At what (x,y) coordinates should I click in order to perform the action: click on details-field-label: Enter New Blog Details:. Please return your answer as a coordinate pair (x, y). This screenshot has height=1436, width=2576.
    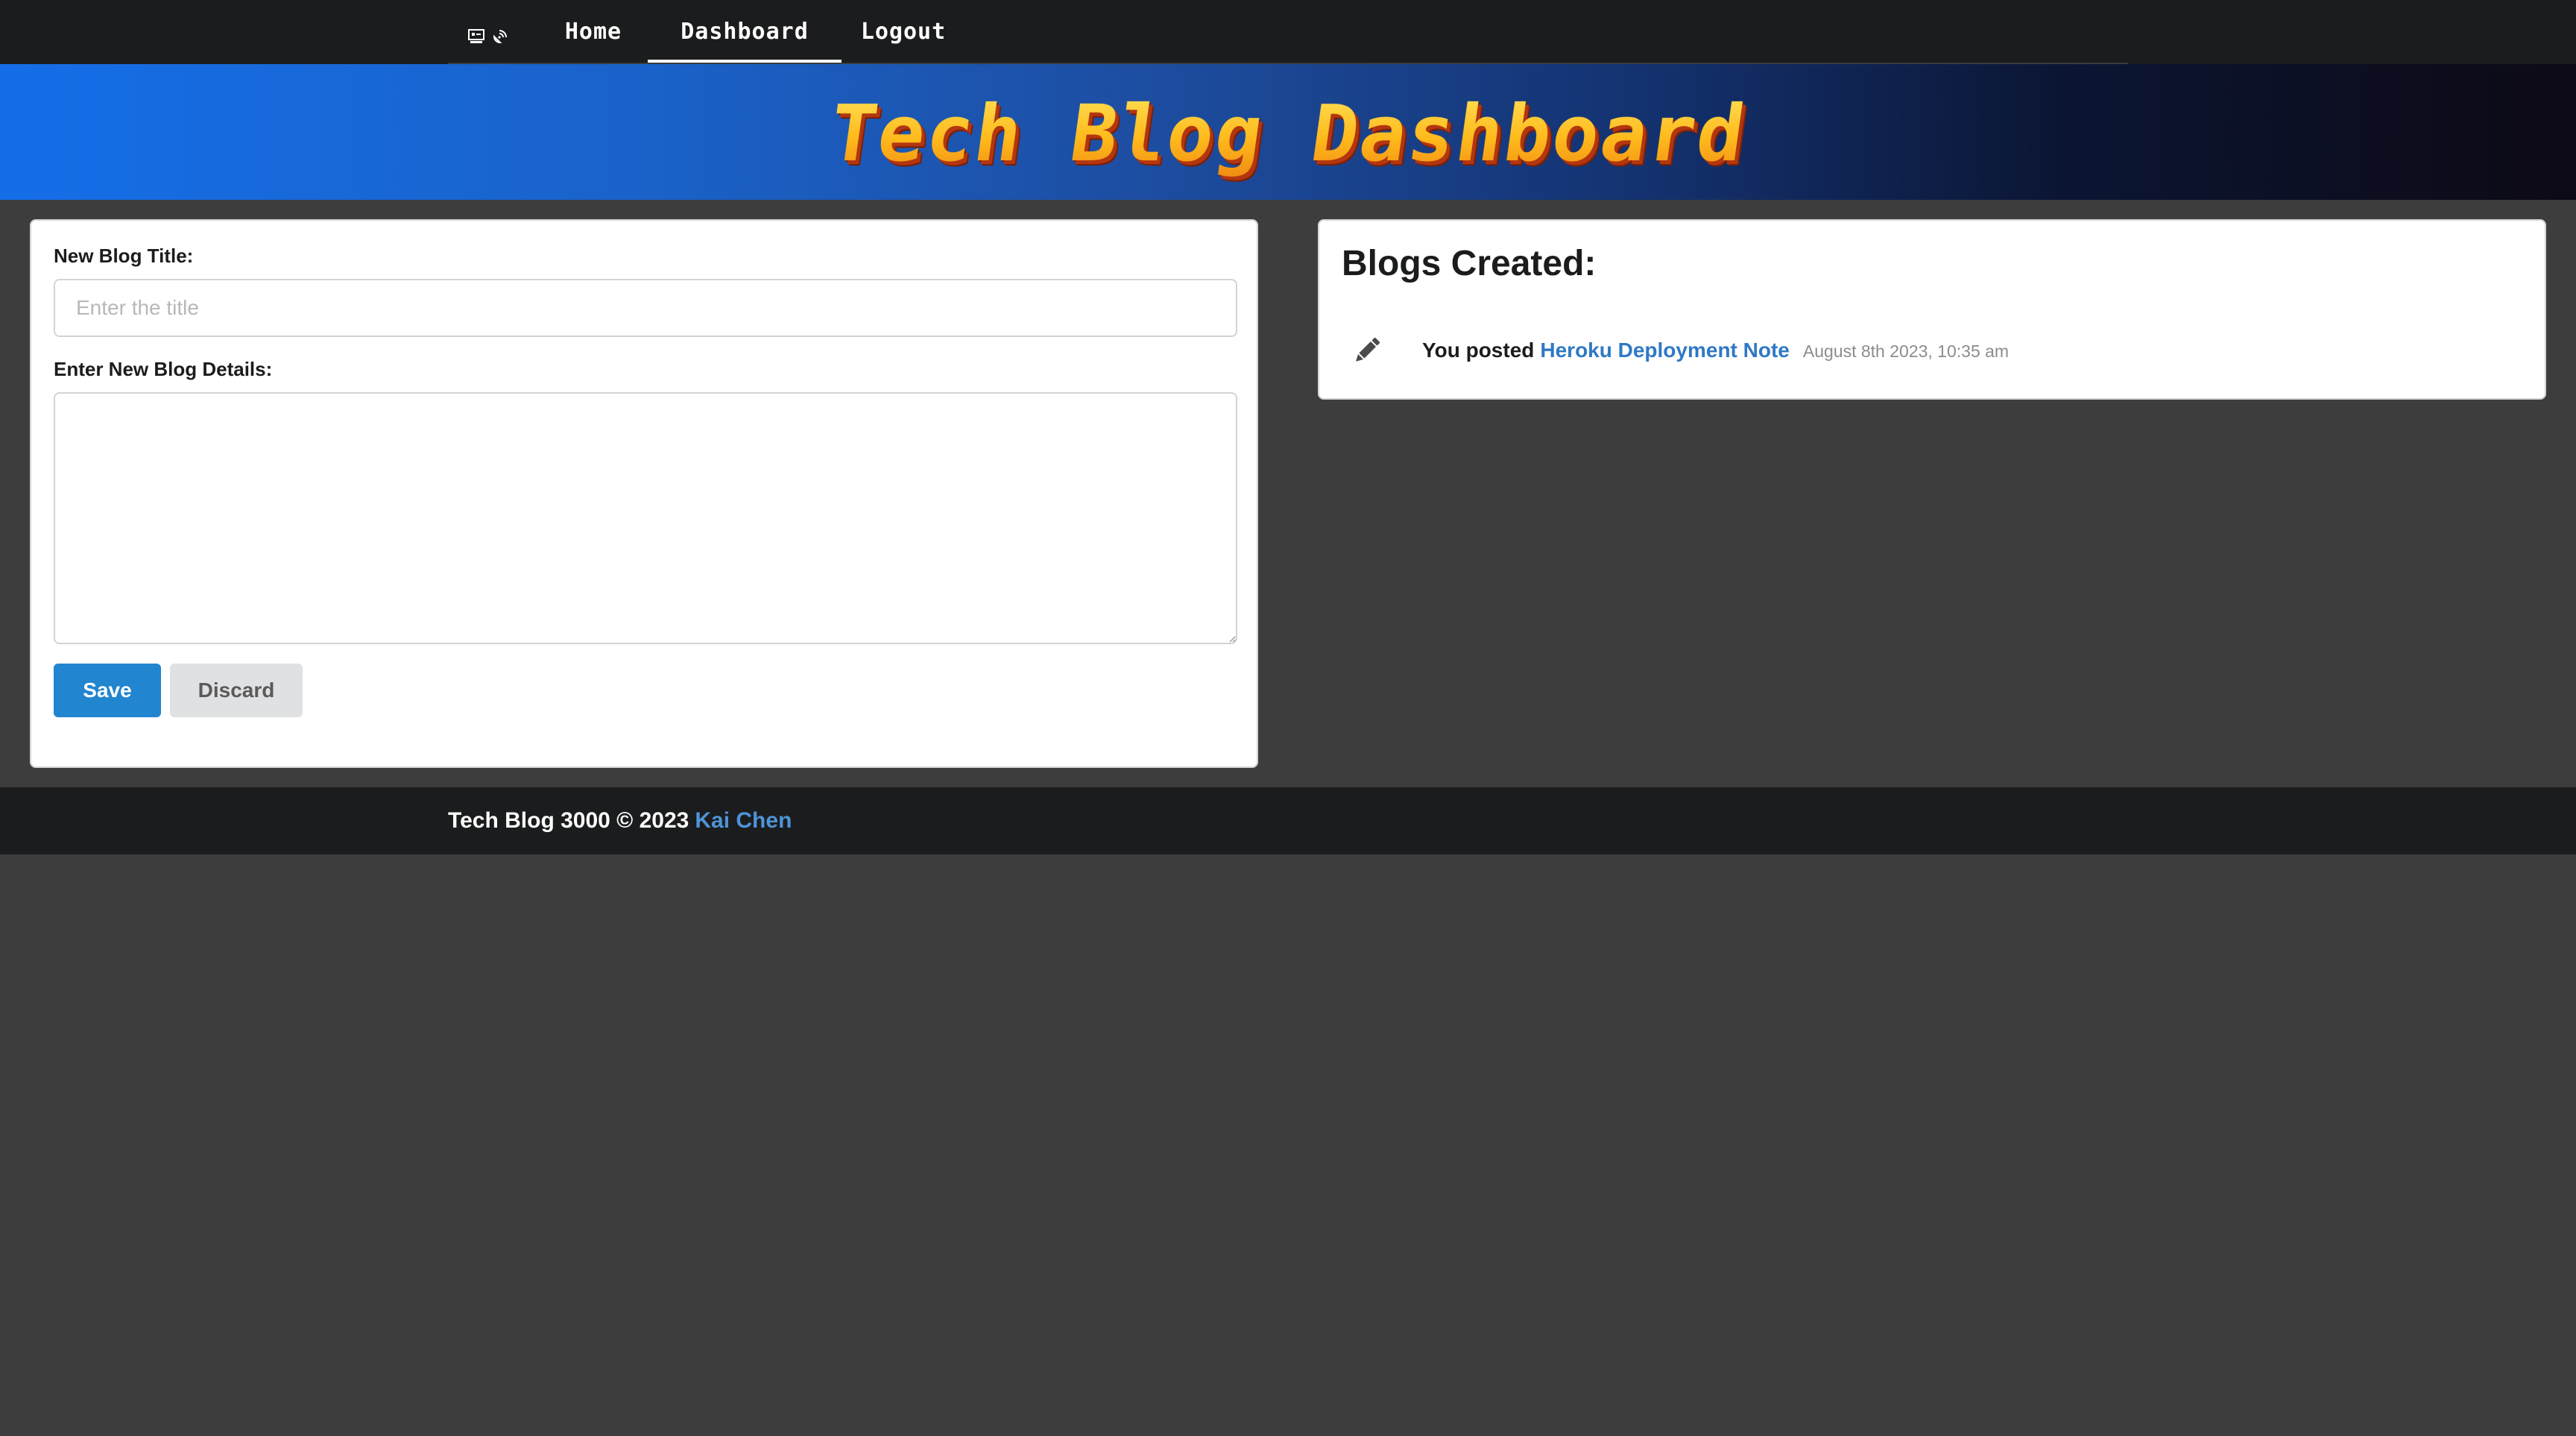
    Looking at the image, I should click on (163, 369).